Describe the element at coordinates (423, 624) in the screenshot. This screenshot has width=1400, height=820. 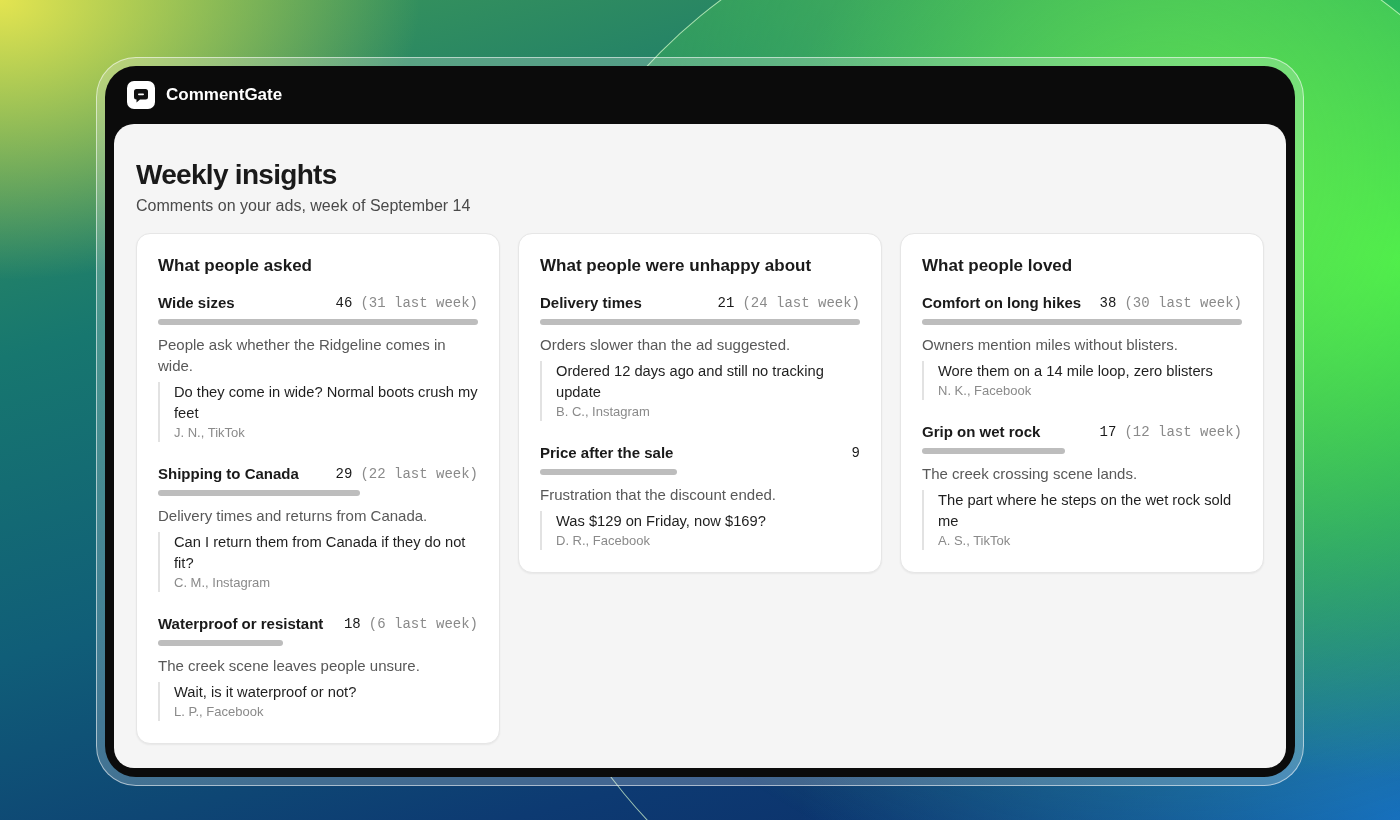
I see `last-week-count: (6 last week)` at that location.